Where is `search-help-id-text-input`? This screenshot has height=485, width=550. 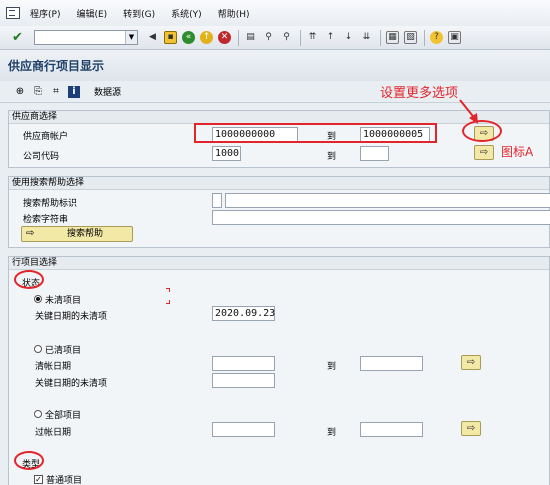 search-help-id-text-input is located at coordinates (387, 200).